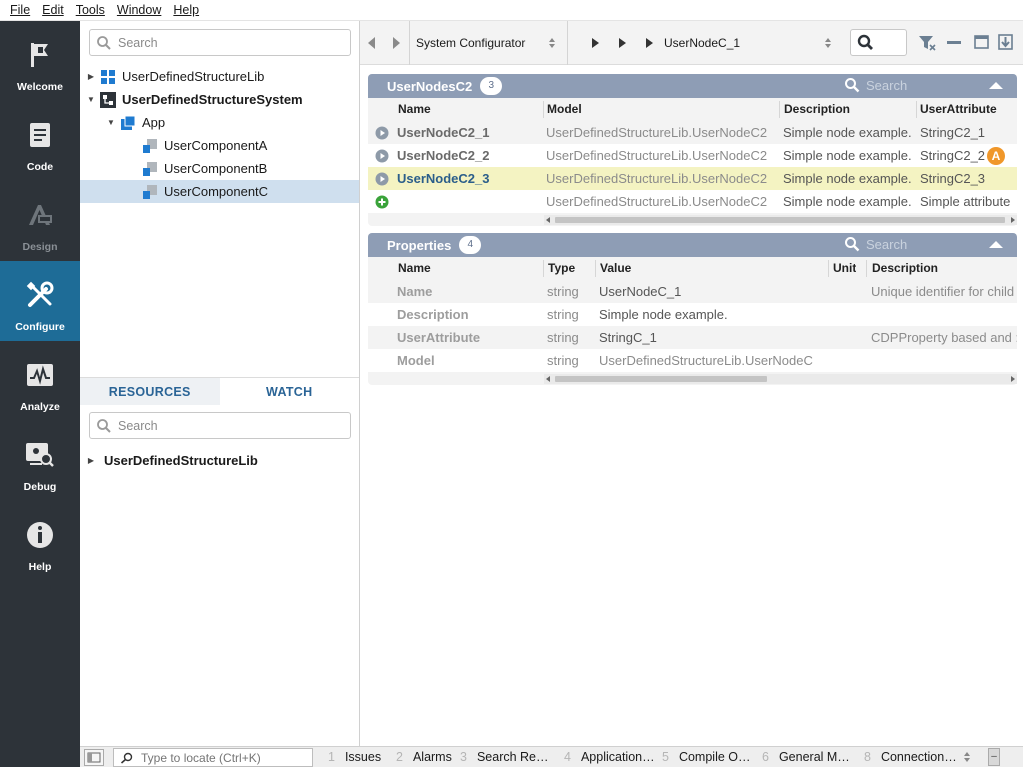 Image resolution: width=1023 pixels, height=767 pixels. Describe the element at coordinates (20, 10) in the screenshot. I see `menu-file: File` at that location.